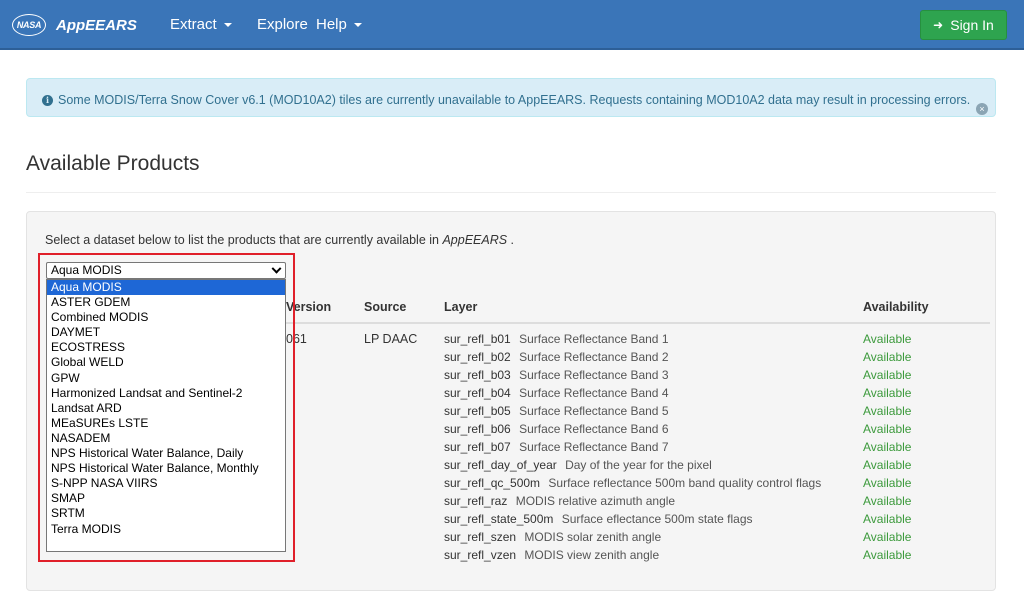 Image resolution: width=1024 pixels, height=591 pixels. What do you see at coordinates (511, 192) in the screenshot?
I see `title-divider` at bounding box center [511, 192].